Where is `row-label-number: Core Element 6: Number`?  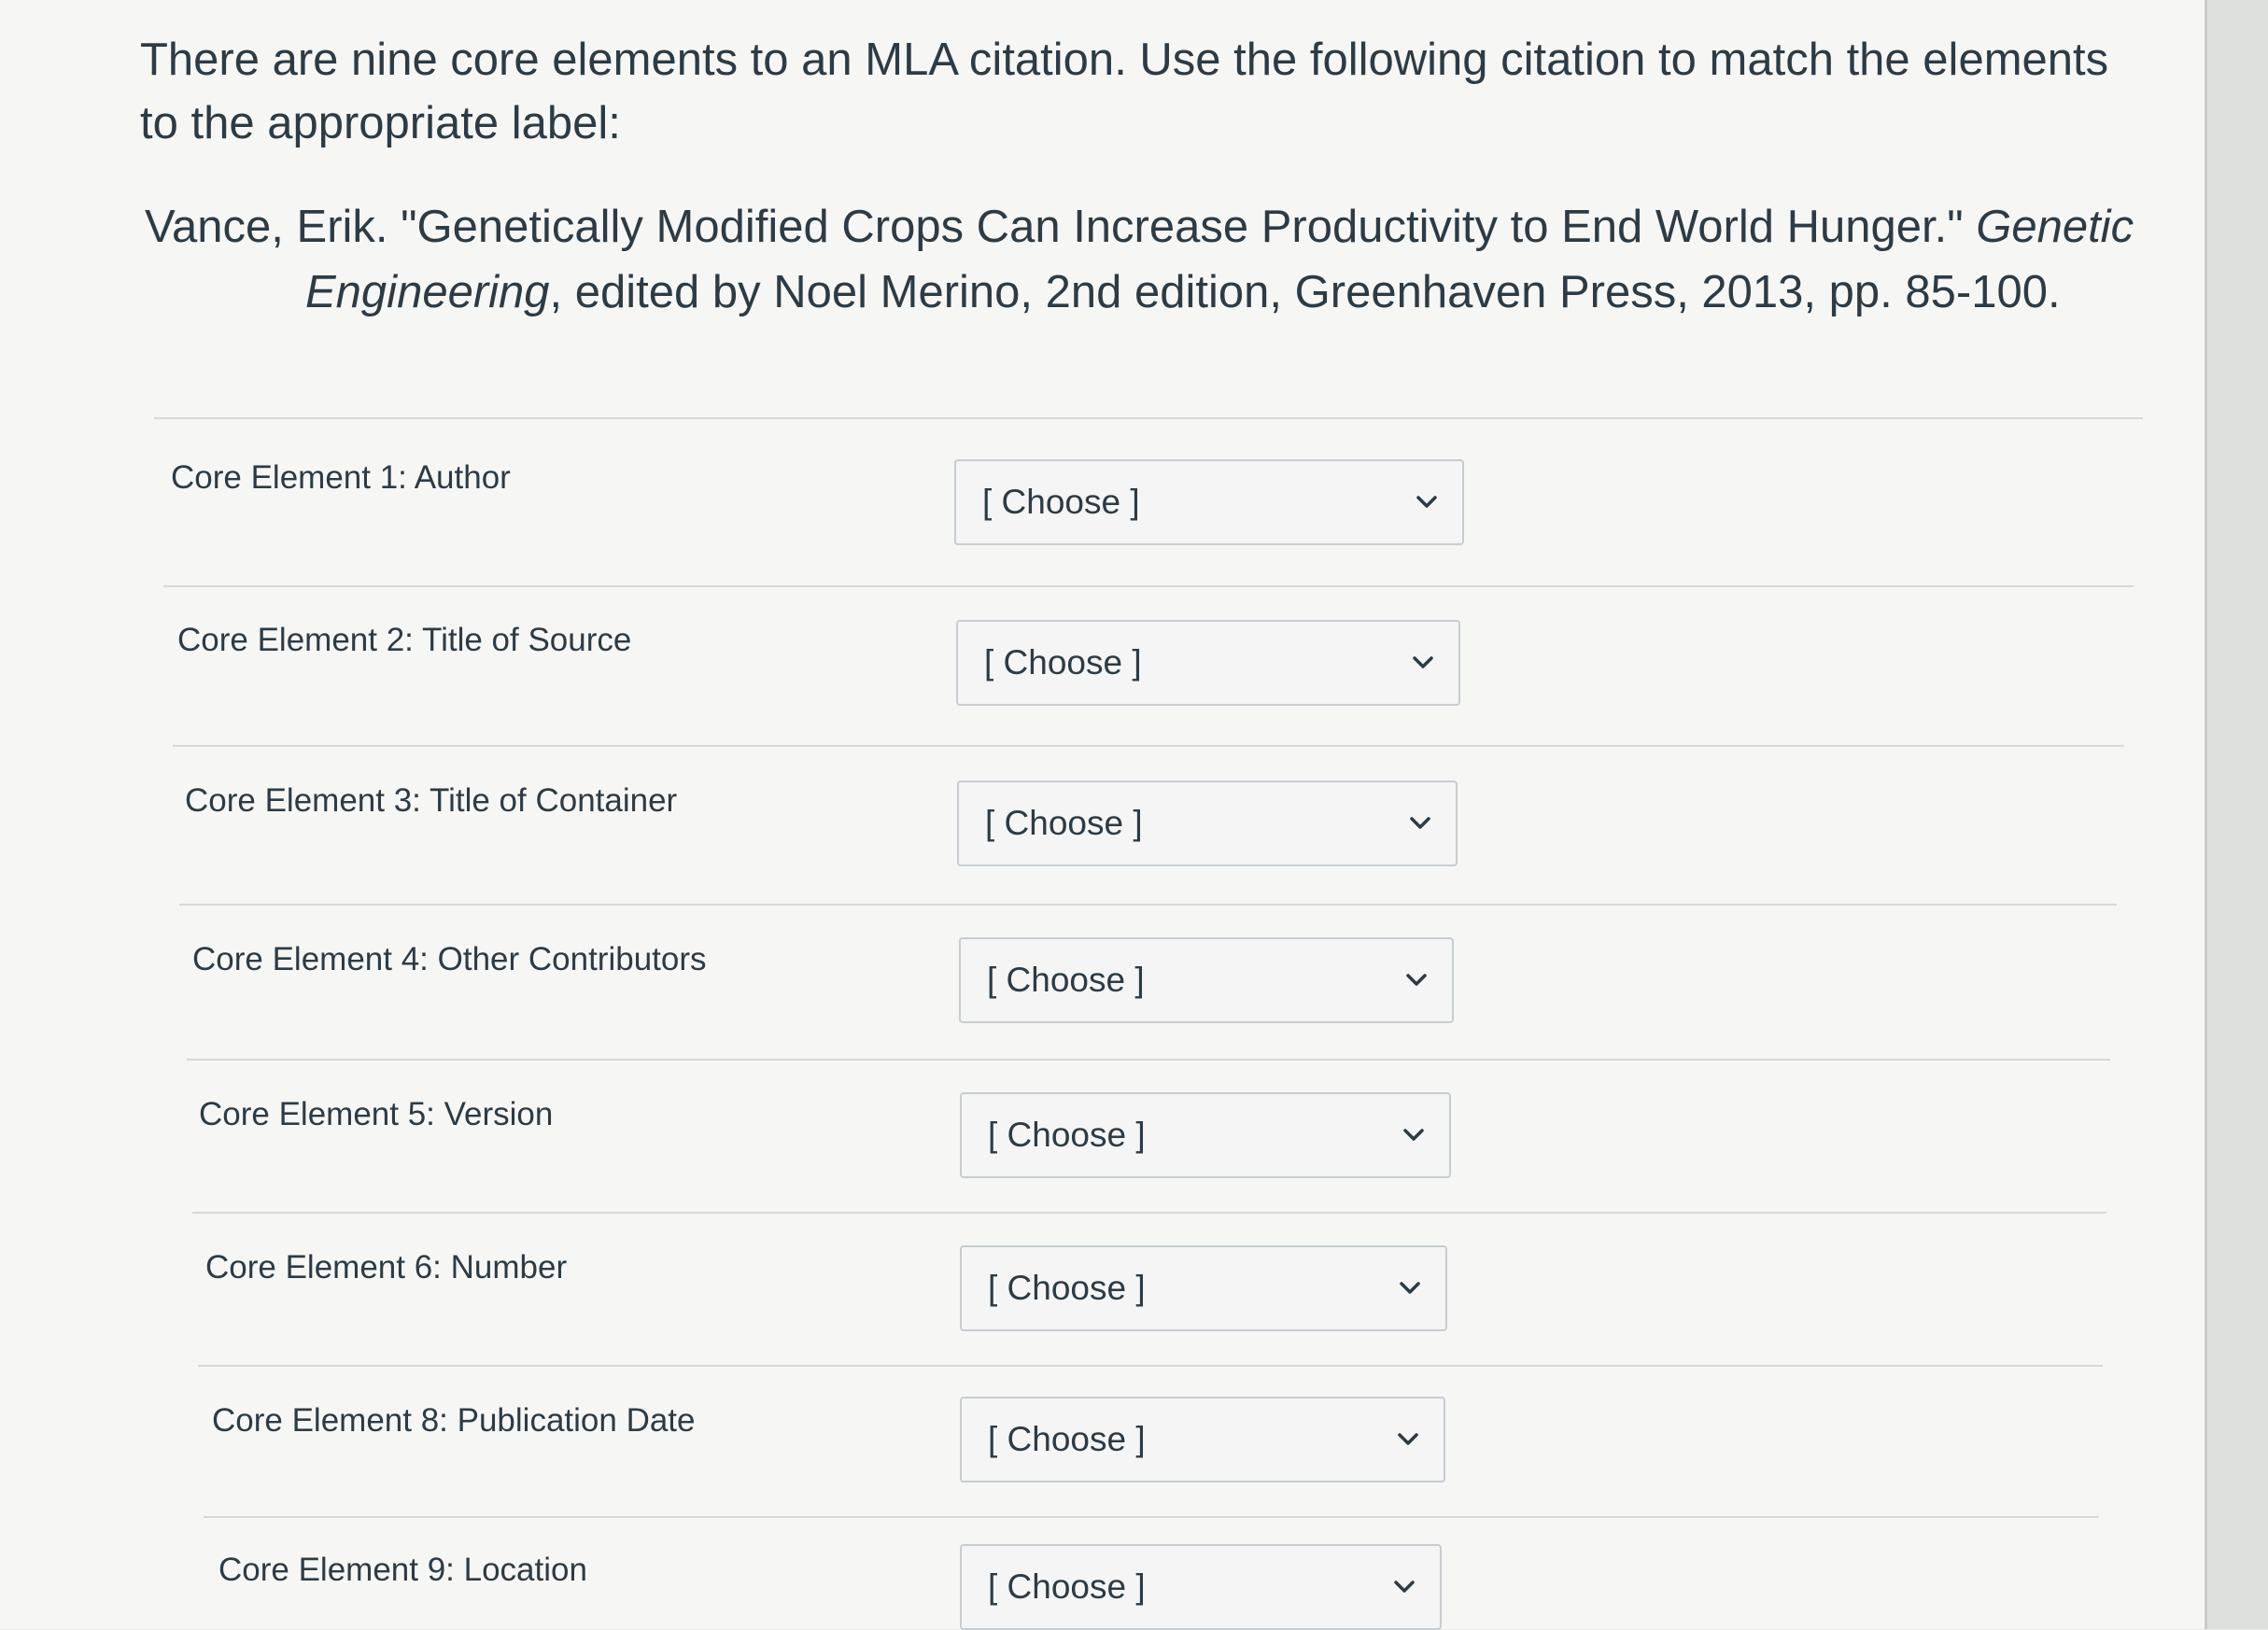
row-label-number: Core Element 6: Number is located at coordinates (386, 1267).